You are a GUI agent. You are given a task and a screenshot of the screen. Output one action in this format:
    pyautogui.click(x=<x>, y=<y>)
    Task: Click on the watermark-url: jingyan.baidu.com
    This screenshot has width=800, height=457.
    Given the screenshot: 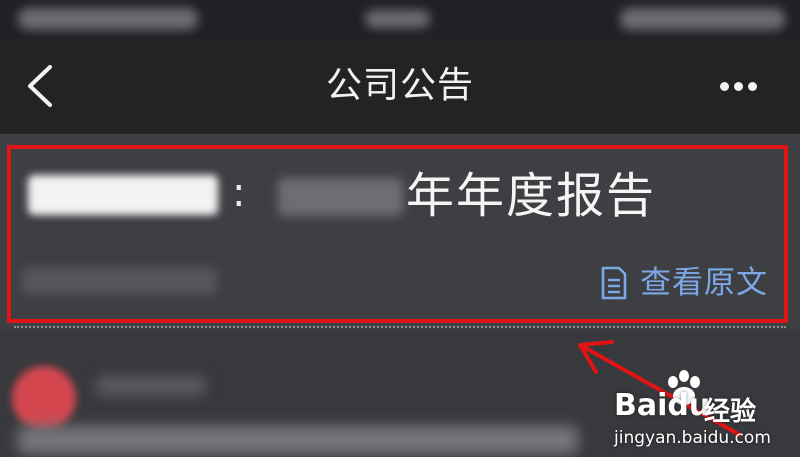 What is the action you would take?
    pyautogui.click(x=692, y=438)
    